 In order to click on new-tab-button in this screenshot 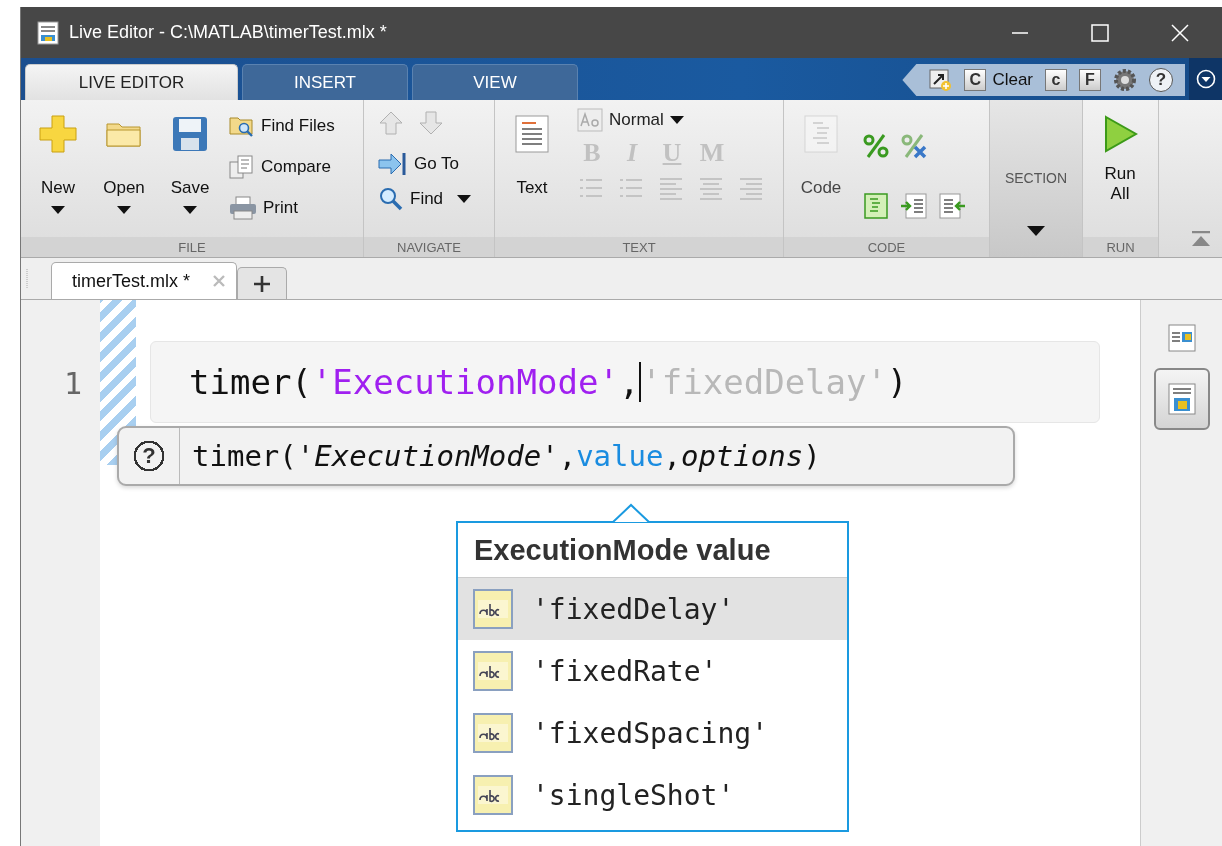, I will do `click(262, 283)`.